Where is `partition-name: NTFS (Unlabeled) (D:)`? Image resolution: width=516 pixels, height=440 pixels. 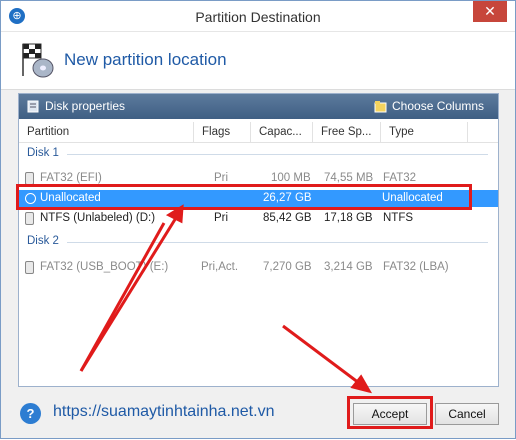
partition-name: NTFS (Unlabeled) (D:) is located at coordinates (98, 218).